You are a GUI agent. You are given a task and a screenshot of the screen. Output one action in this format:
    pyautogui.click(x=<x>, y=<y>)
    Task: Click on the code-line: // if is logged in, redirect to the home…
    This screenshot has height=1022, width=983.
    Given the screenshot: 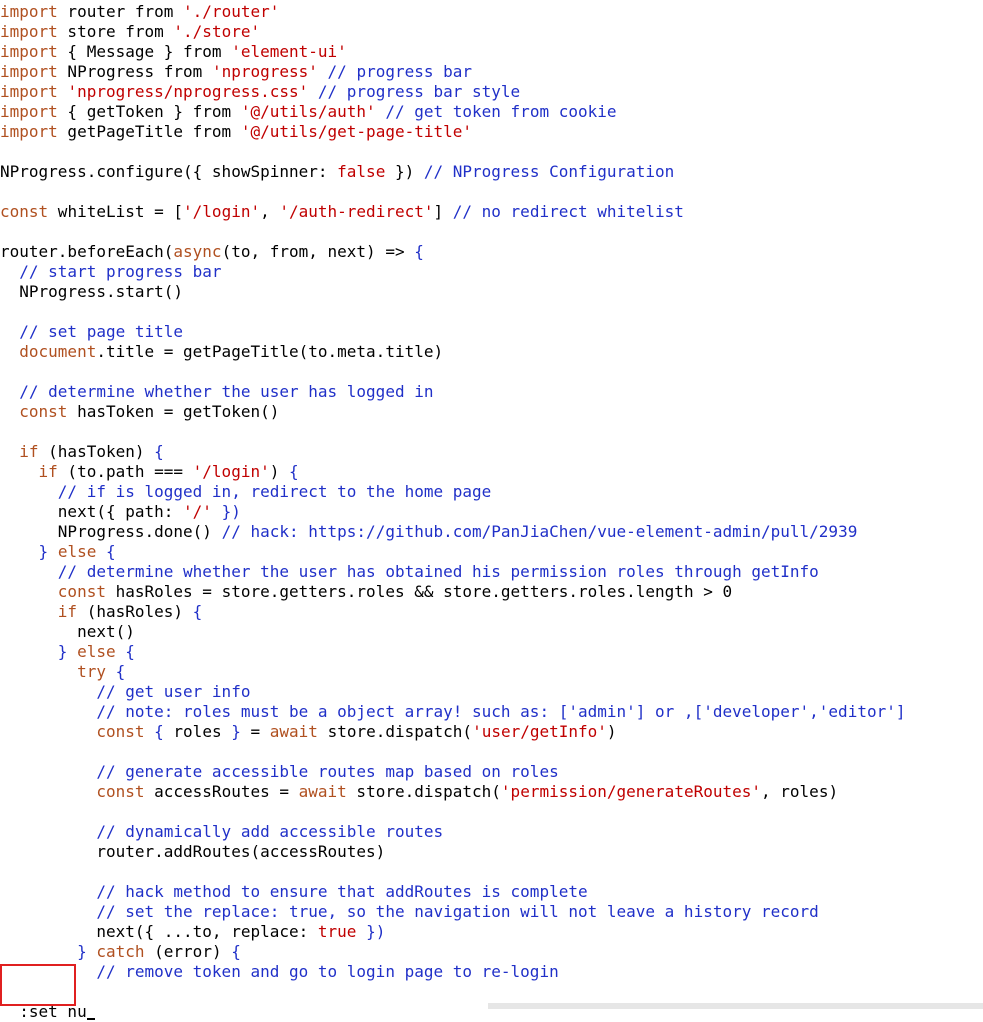 What is the action you would take?
    pyautogui.click(x=245, y=492)
    